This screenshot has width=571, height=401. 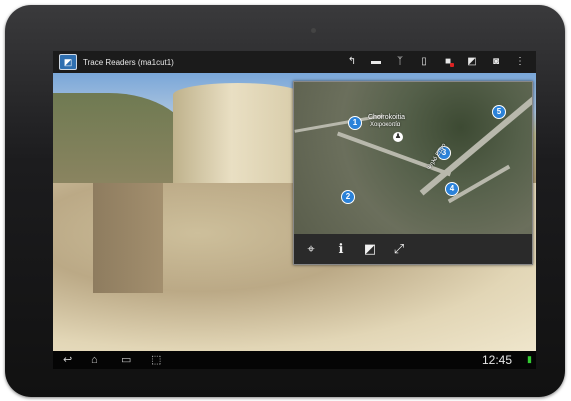 What do you see at coordinates (413, 249) in the screenshot?
I see `map-controls: ⌖ ℹ ◩ ⤢` at bounding box center [413, 249].